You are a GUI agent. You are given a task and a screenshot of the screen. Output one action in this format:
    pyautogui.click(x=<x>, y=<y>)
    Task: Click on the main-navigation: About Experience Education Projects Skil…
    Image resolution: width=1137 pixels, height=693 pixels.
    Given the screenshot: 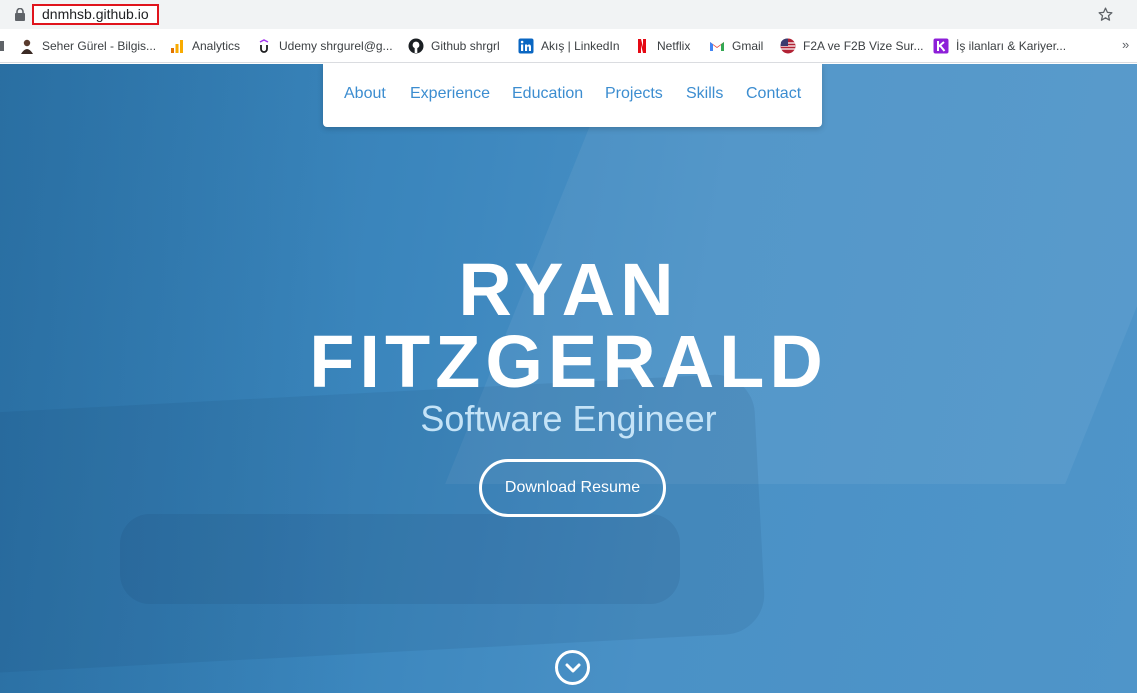 What is the action you would take?
    pyautogui.click(x=572, y=95)
    